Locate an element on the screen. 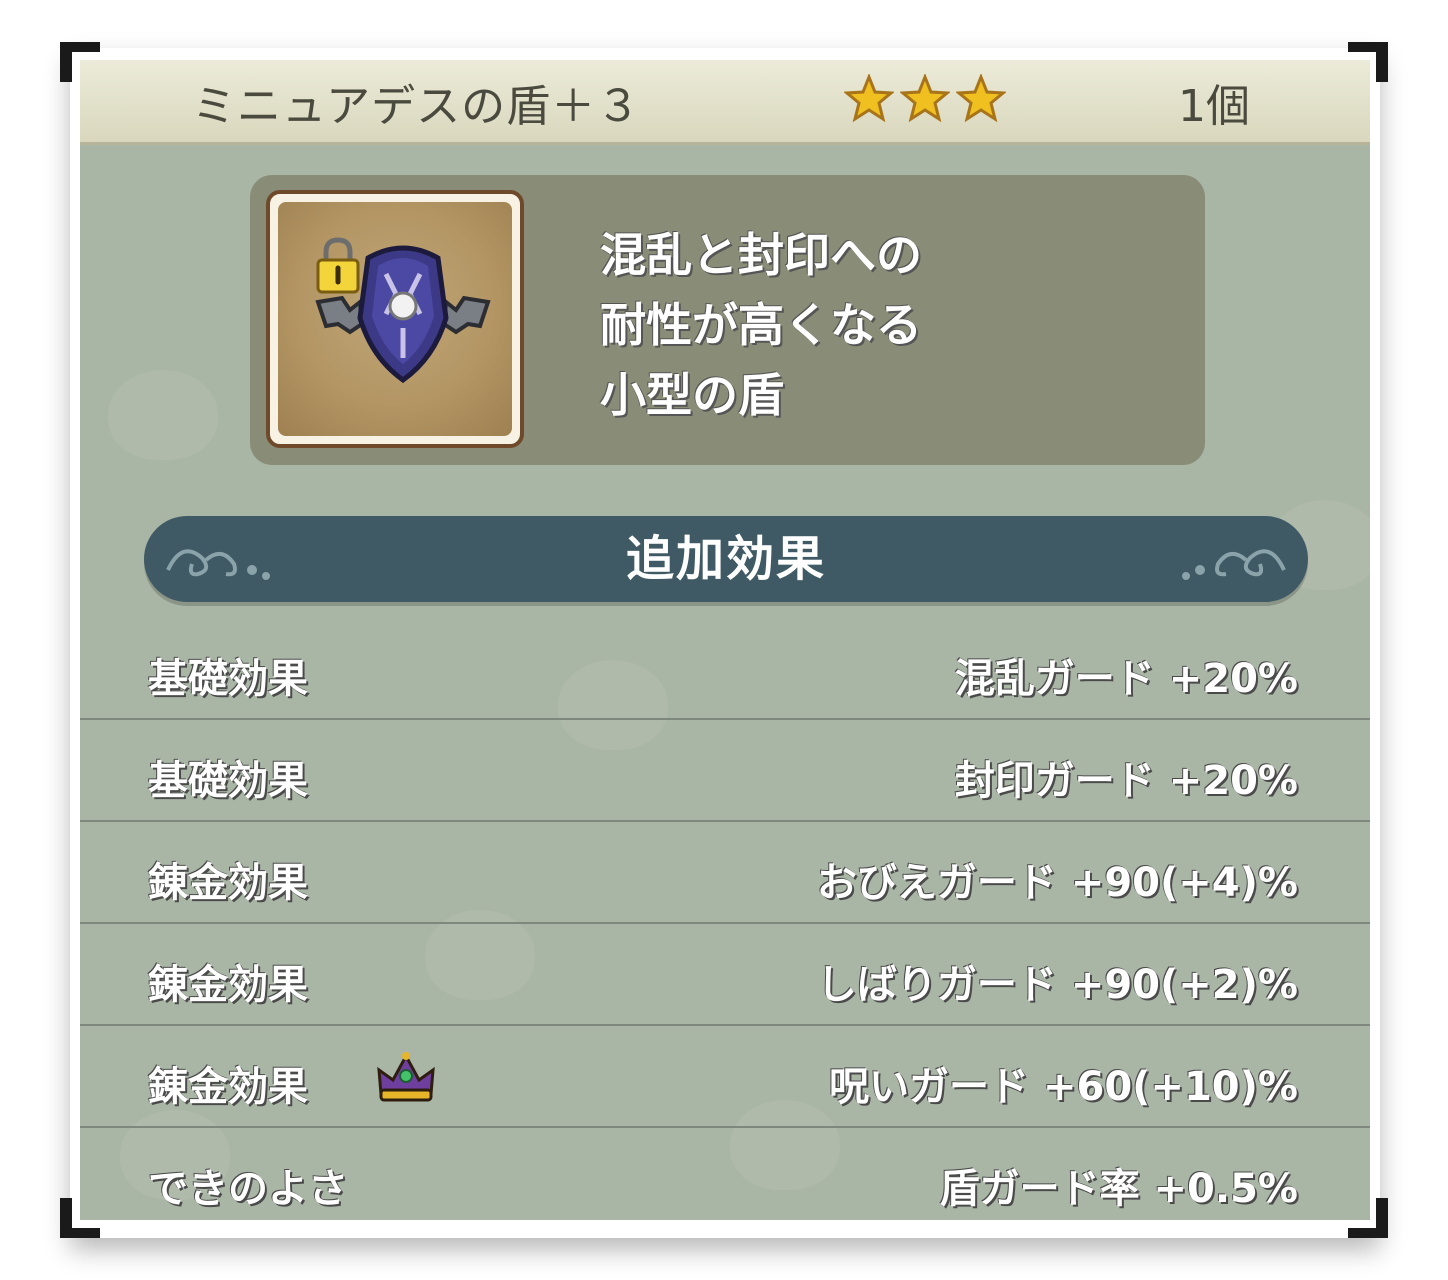  item-icon-frame is located at coordinates (395, 319).